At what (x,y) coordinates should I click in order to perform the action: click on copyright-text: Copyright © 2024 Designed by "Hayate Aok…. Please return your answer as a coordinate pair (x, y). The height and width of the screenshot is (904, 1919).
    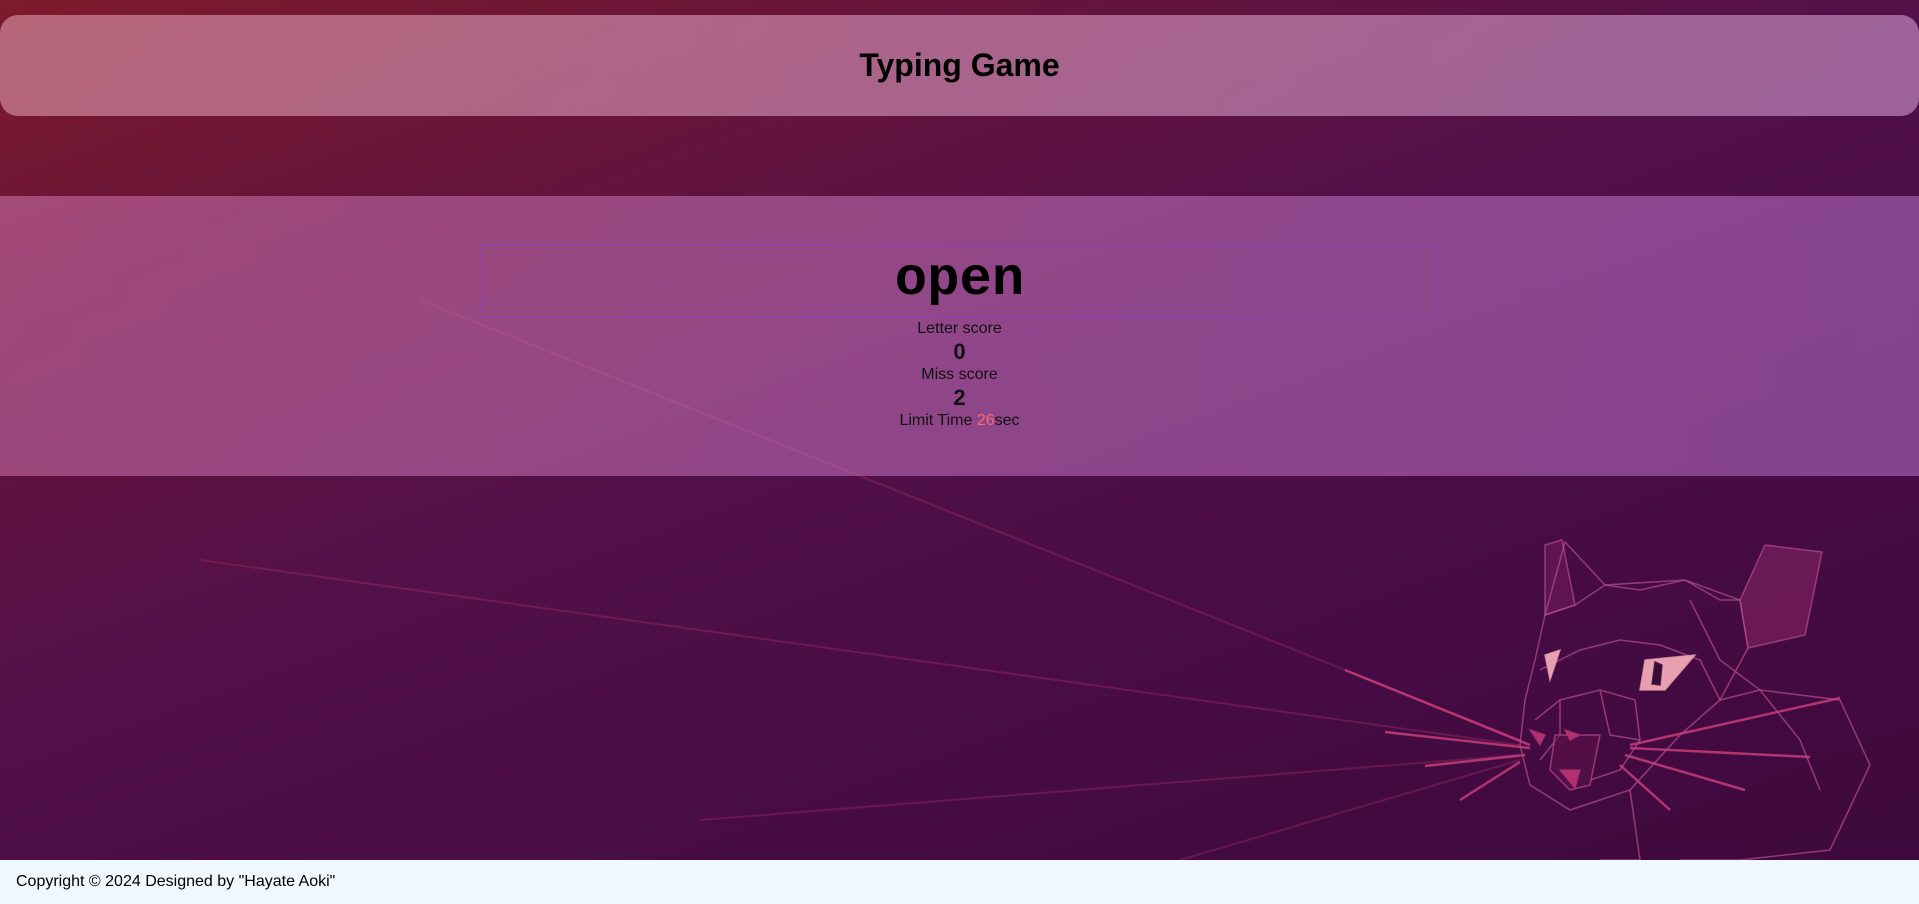
    Looking at the image, I should click on (176, 881).